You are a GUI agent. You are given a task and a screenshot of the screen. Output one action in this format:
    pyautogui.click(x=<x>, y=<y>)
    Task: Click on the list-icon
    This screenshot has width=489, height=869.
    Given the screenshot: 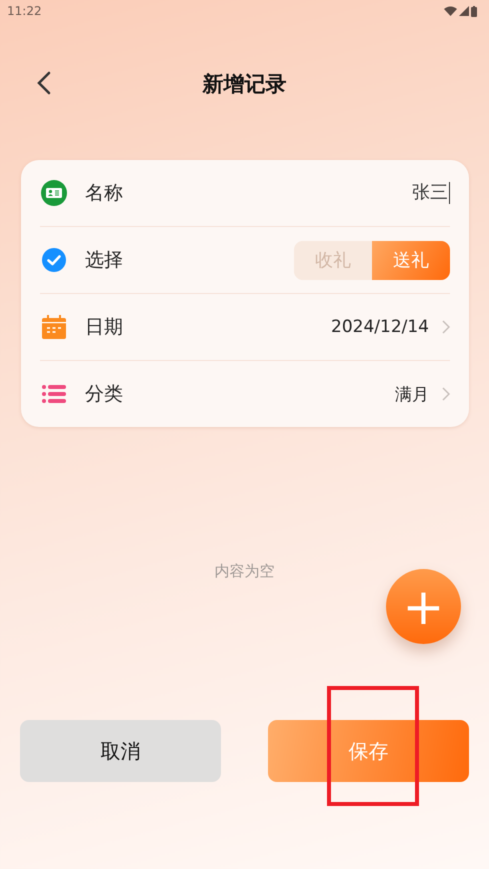 What is the action you would take?
    pyautogui.click(x=54, y=394)
    